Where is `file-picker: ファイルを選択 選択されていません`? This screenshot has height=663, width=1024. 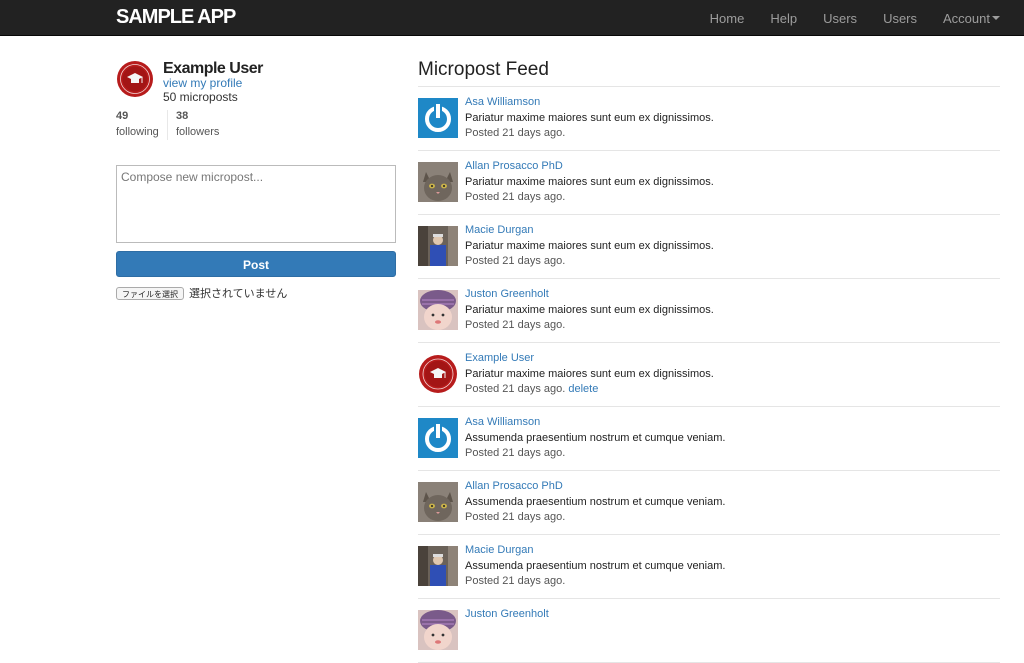 file-picker: ファイルを選択 選択されていません is located at coordinates (201, 293).